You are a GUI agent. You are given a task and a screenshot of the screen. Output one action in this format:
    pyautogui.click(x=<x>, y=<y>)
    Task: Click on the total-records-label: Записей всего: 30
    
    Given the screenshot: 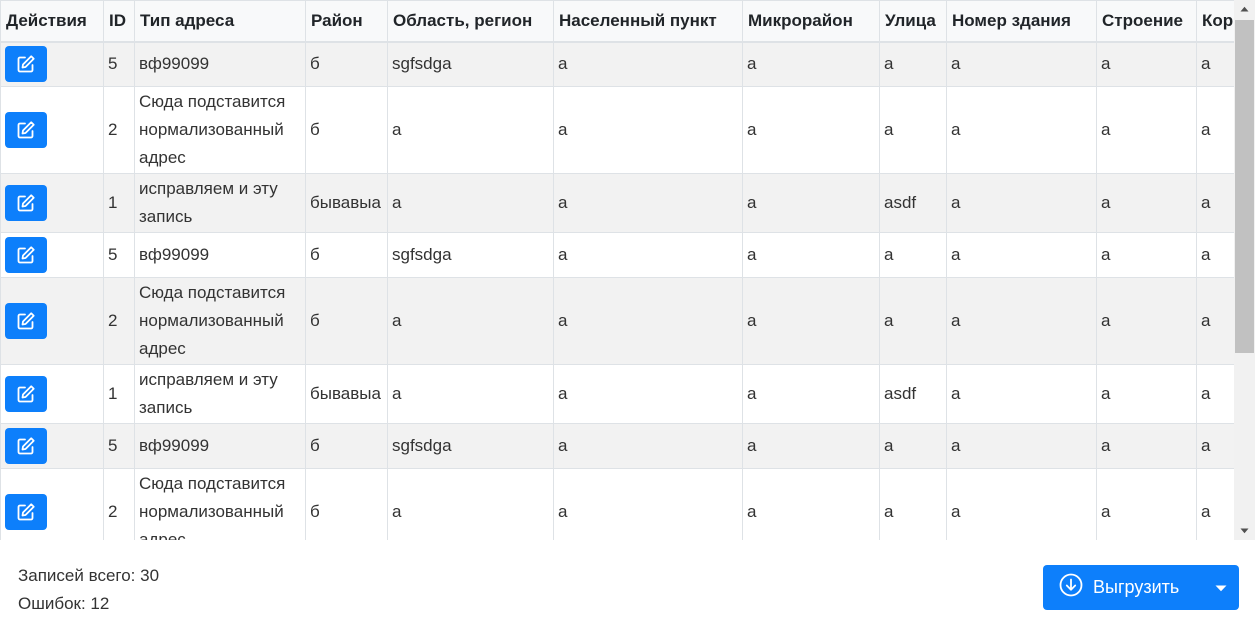 What is the action you would take?
    pyautogui.click(x=89, y=575)
    